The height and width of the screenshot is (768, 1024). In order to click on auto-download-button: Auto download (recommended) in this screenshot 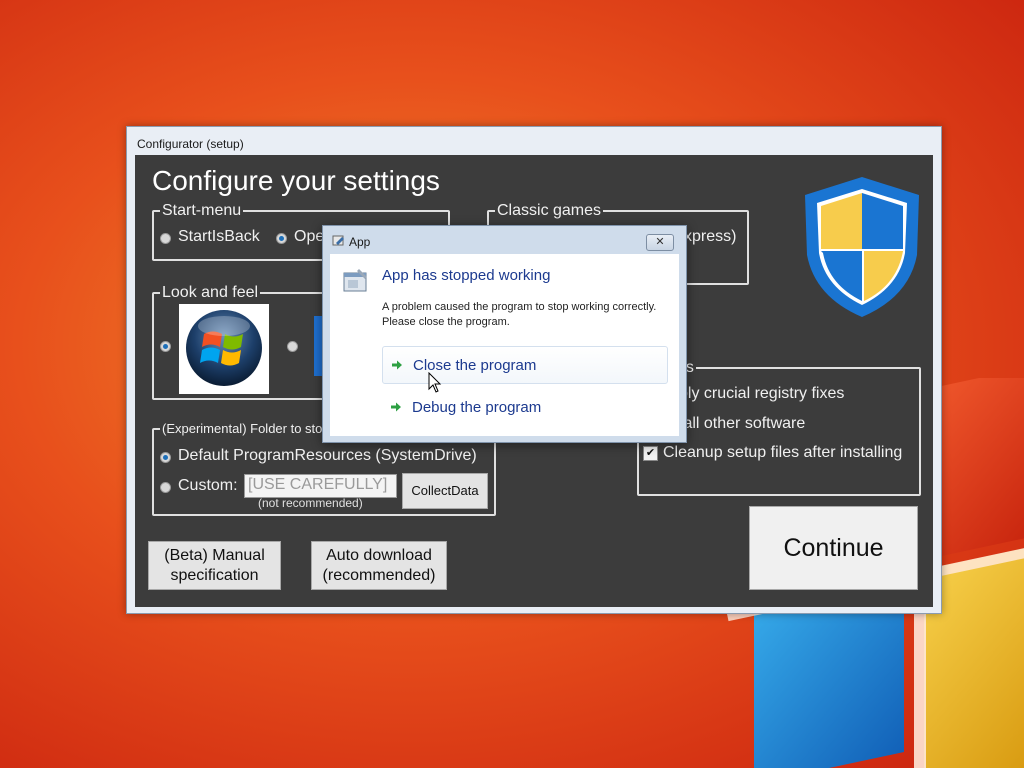, I will do `click(379, 565)`.